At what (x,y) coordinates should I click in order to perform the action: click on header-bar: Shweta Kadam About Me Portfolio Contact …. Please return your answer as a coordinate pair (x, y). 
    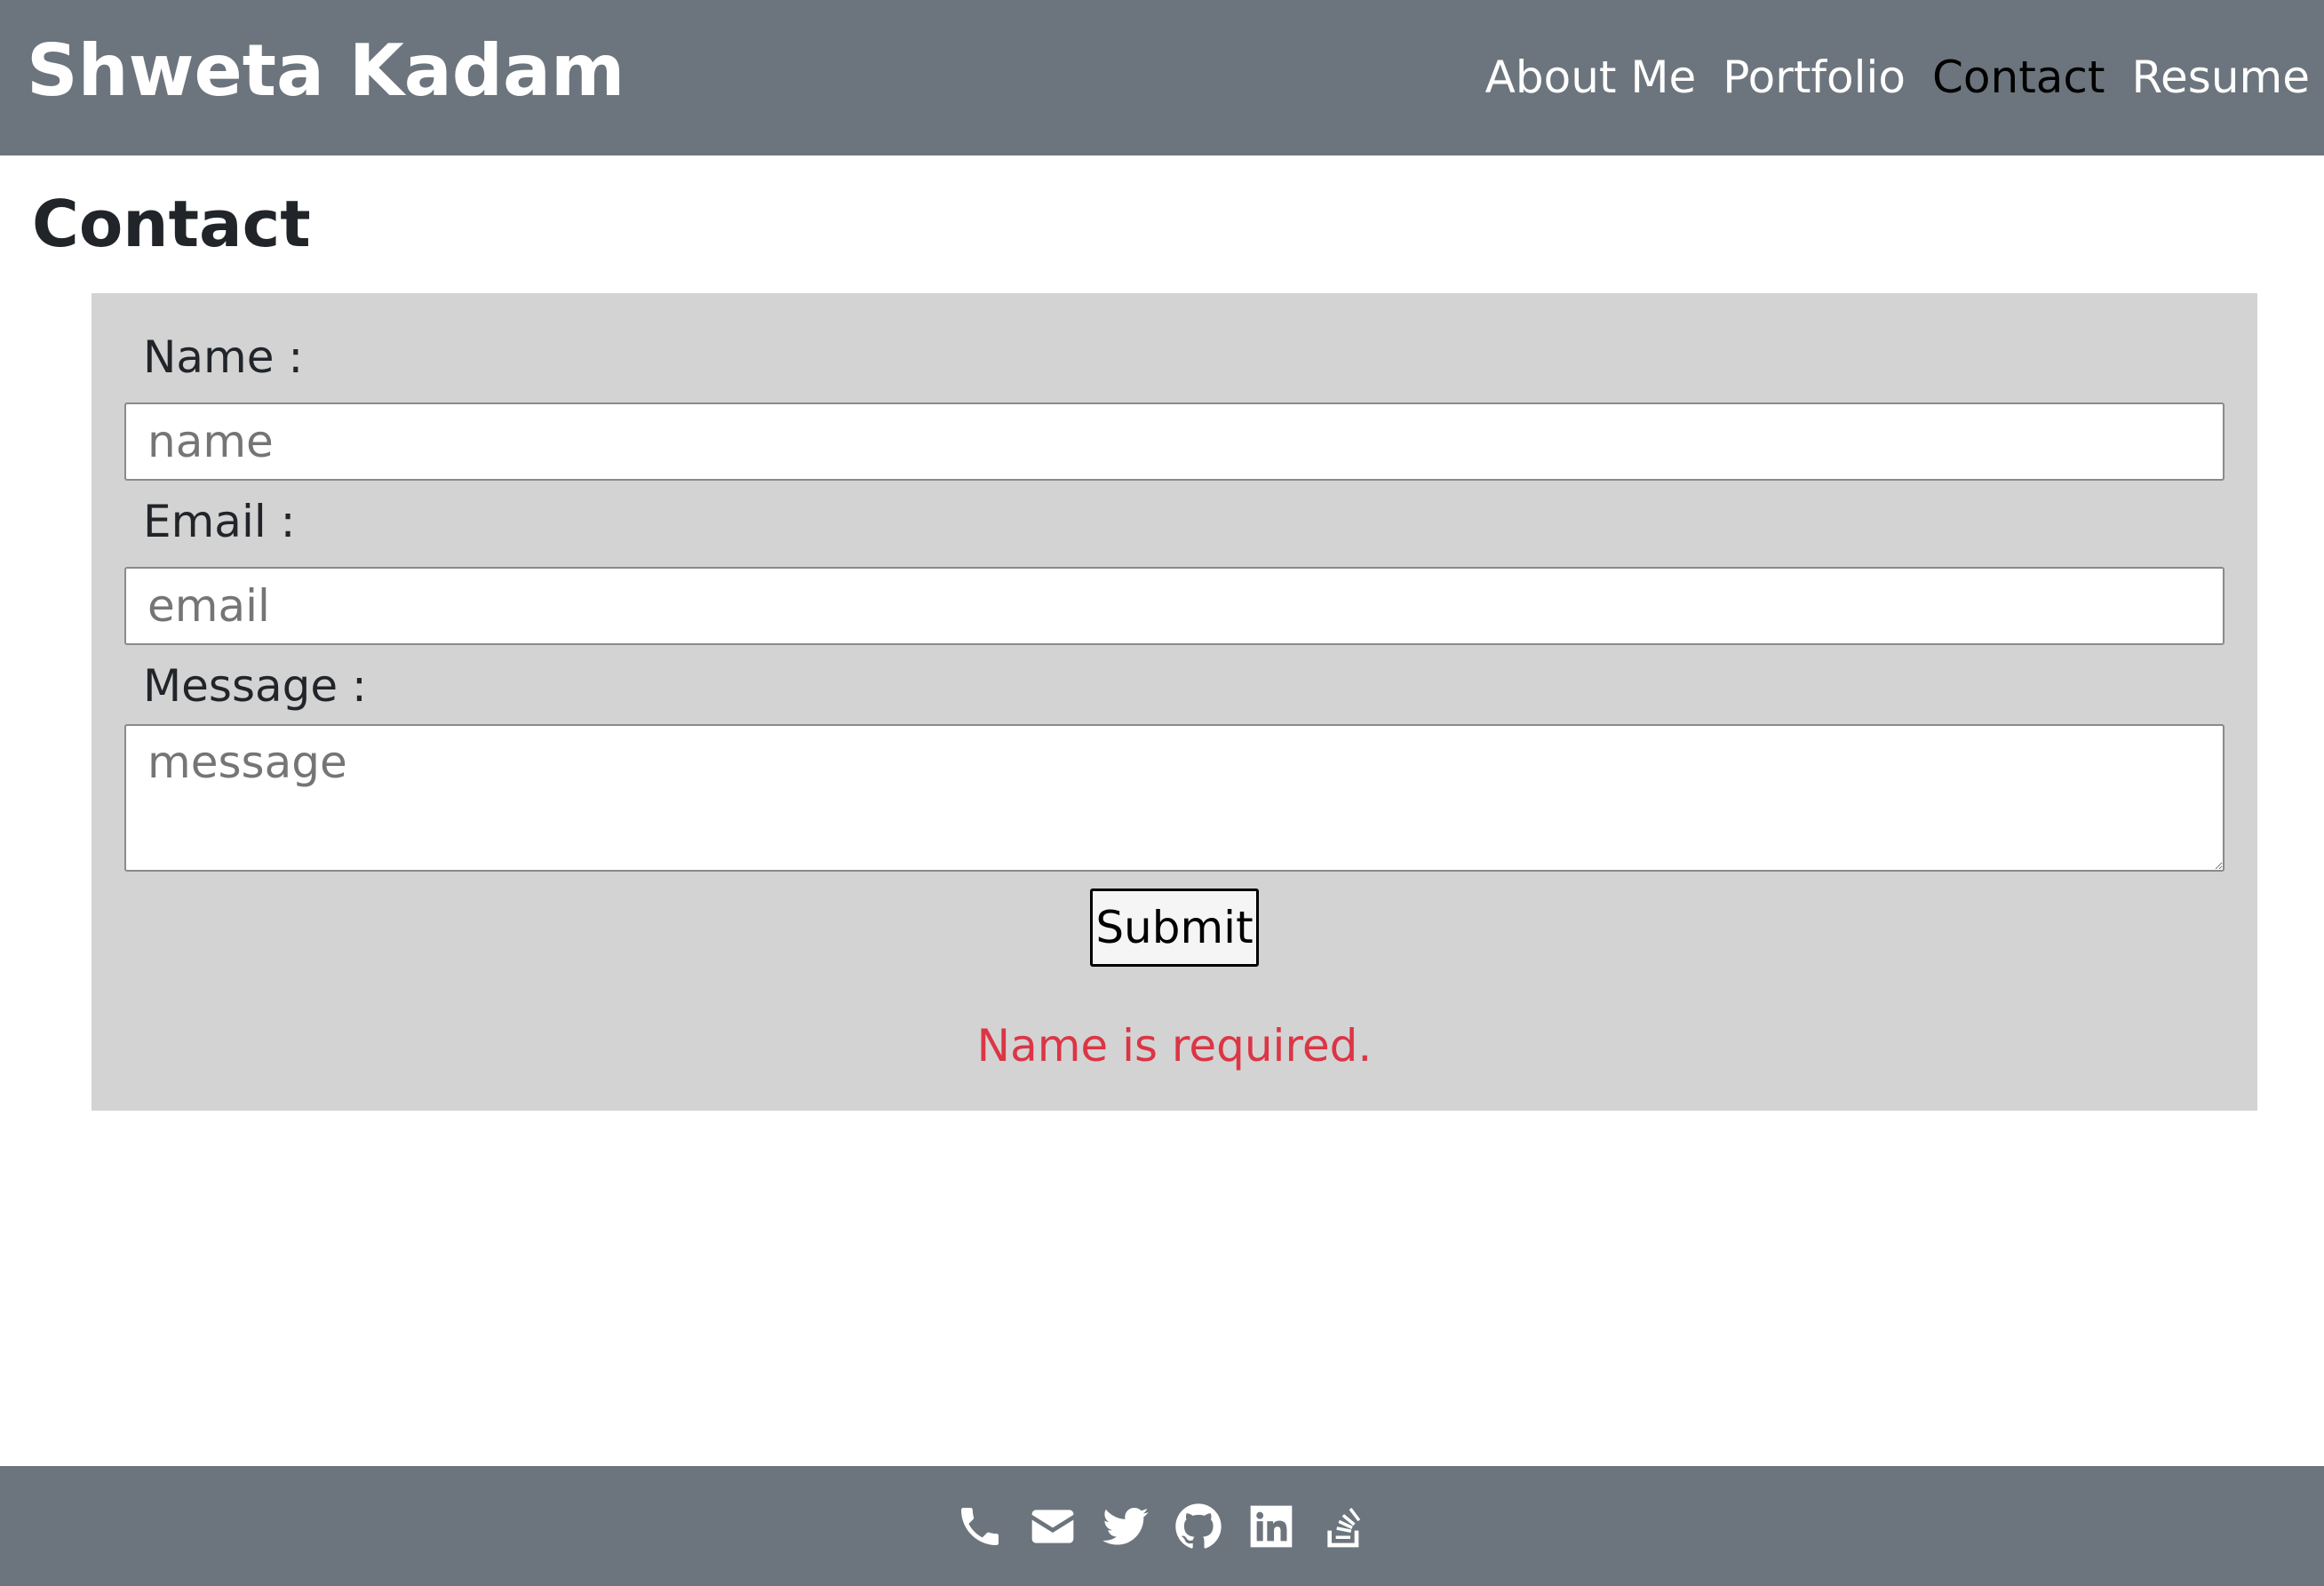
    Looking at the image, I should click on (1162, 77).